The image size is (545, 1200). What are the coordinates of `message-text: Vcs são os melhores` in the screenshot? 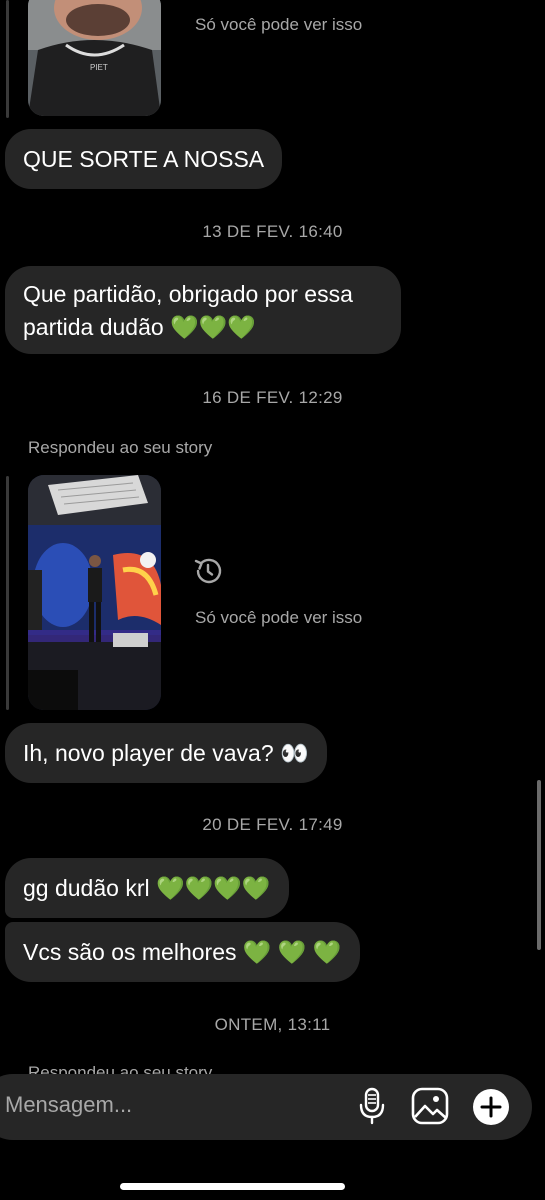 It's located at (130, 952).